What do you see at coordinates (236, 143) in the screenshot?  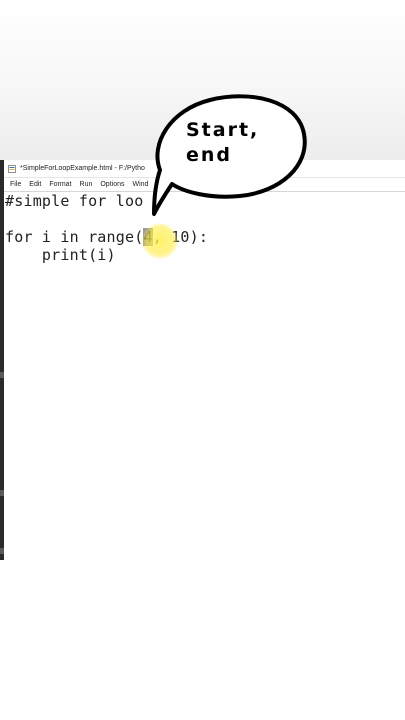 I see `annotation-text: Start, end` at bounding box center [236, 143].